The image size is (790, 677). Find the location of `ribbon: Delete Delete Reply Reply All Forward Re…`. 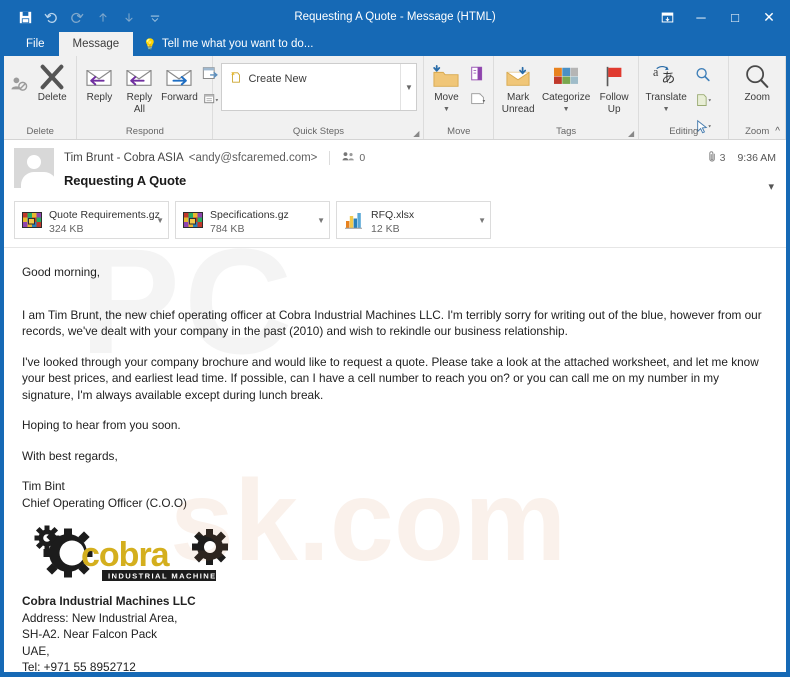

ribbon: Delete Delete Reply Reply All Forward Re… is located at coordinates (395, 98).